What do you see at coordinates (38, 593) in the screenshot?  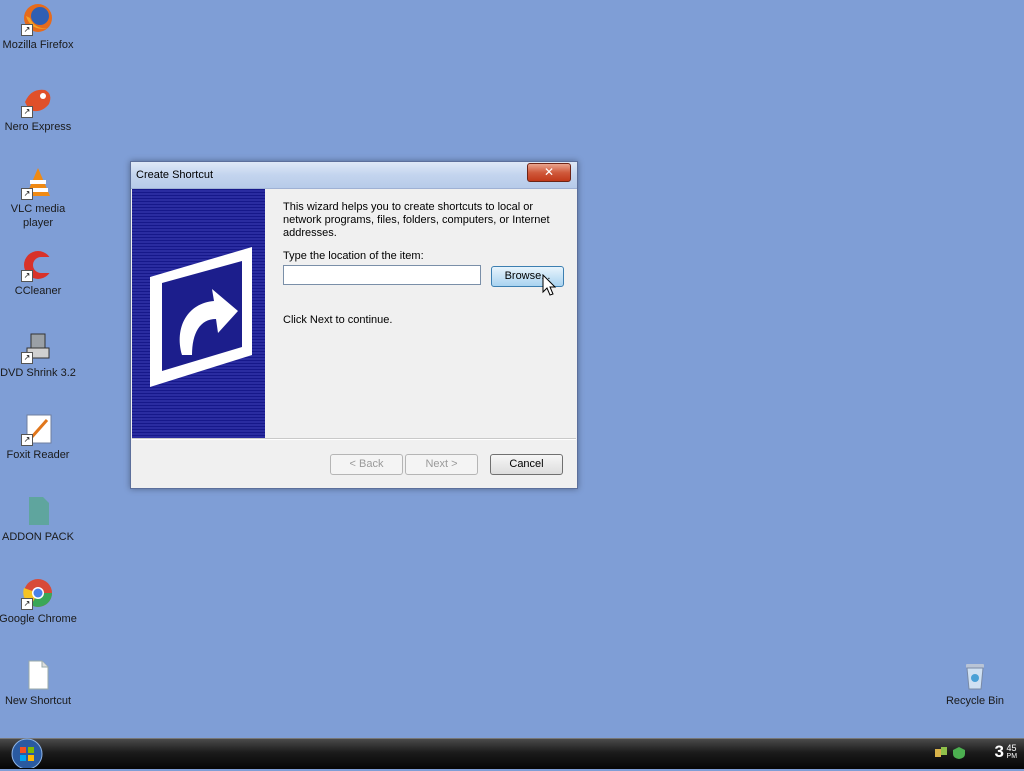 I see `chrome-icon: ↗` at bounding box center [38, 593].